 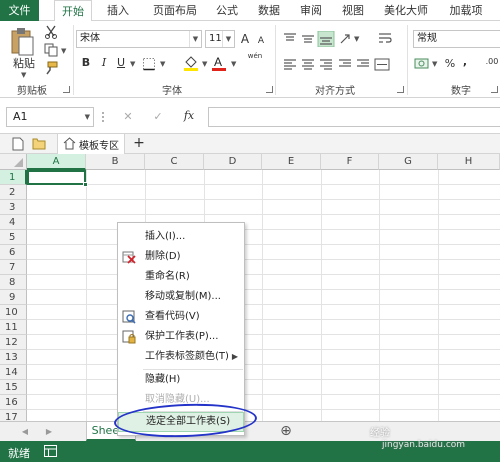 What do you see at coordinates (233, 64) in the screenshot?
I see `font-color-dropdown-icon: ▼` at bounding box center [233, 64].